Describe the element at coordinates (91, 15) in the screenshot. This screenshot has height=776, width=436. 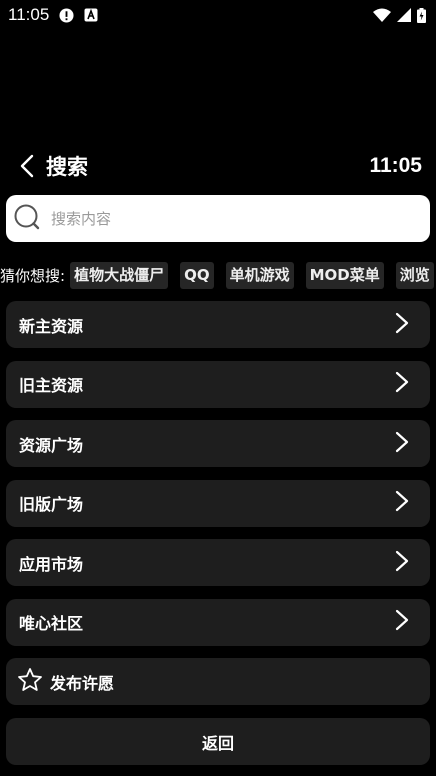
I see `a-badge-icon` at that location.